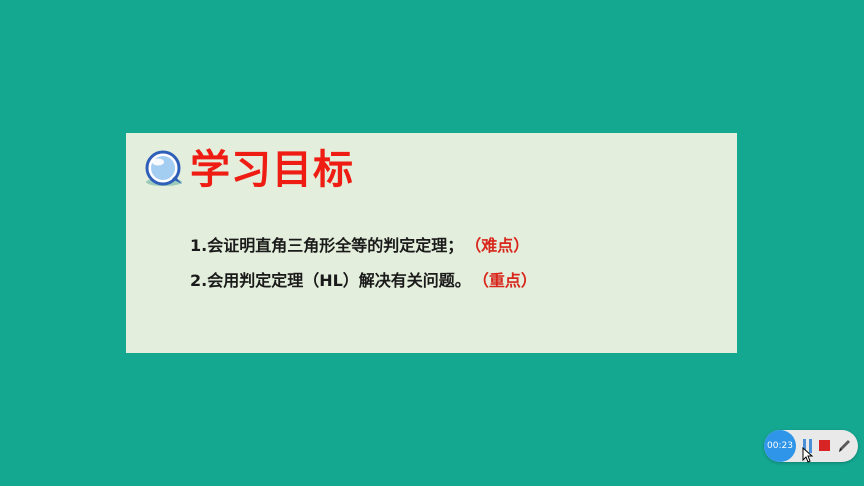  What do you see at coordinates (272, 170) in the screenshot?
I see `slide-title: 学习目标` at bounding box center [272, 170].